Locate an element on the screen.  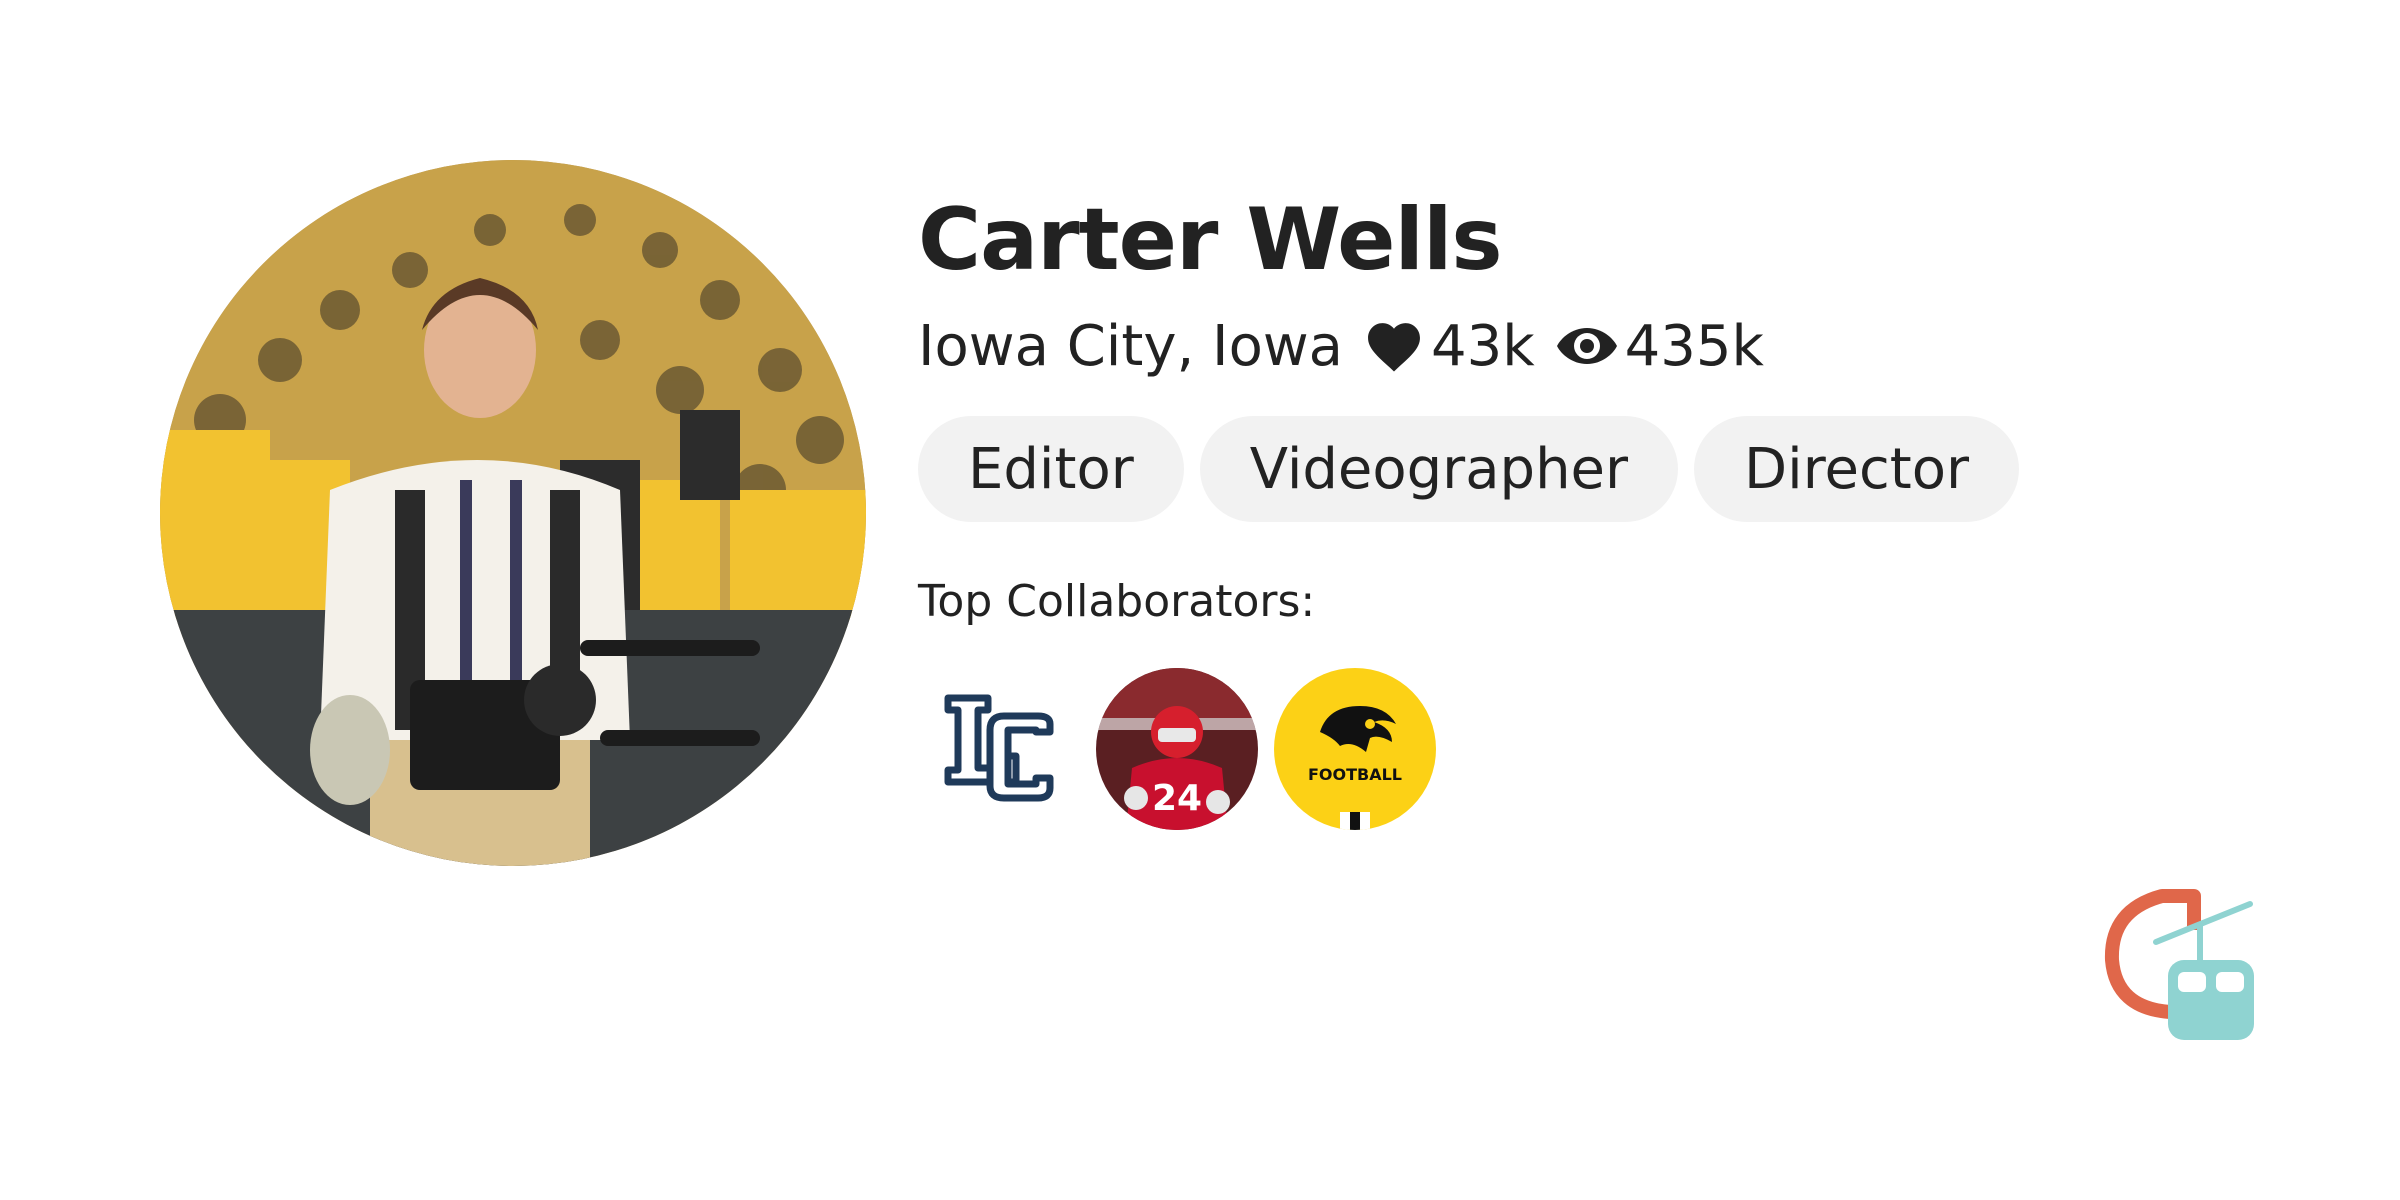
collaborator-lc is located at coordinates (999, 749).